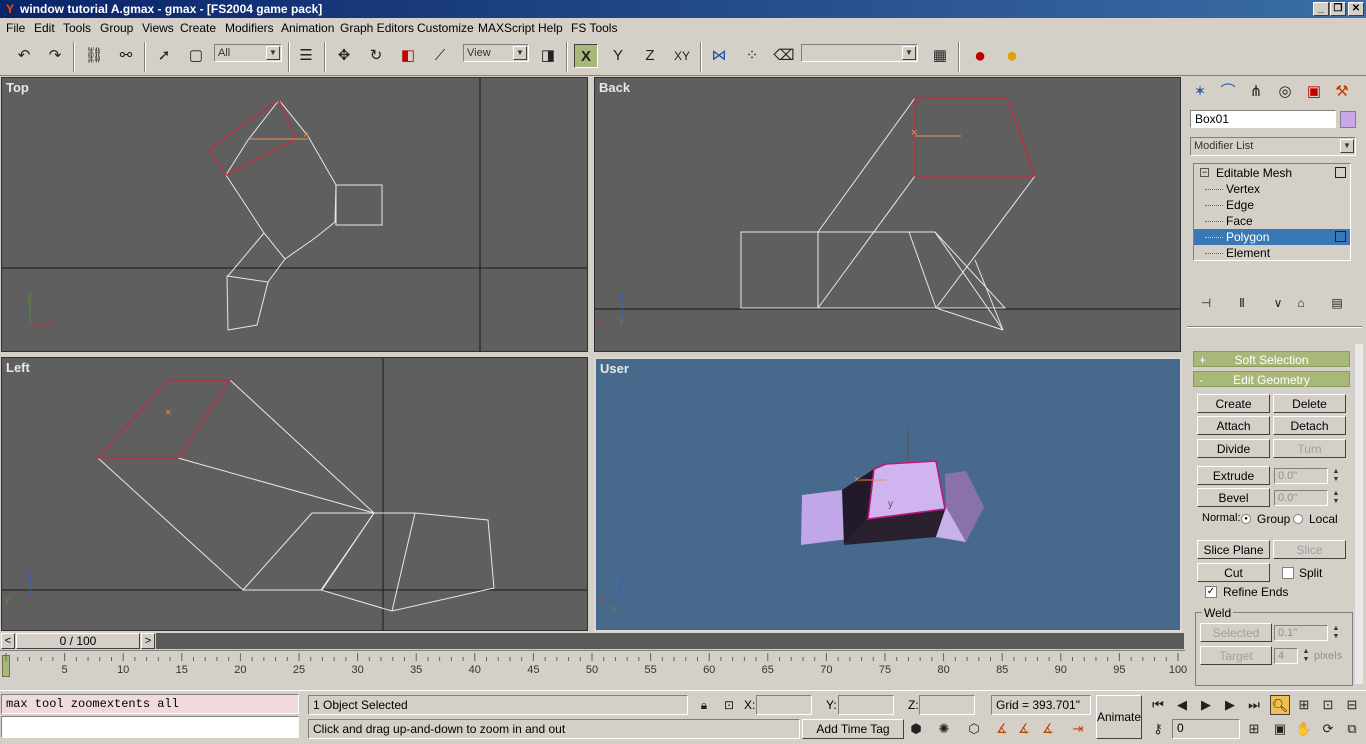 The width and height of the screenshot is (1366, 744). I want to click on menu-views: Views, so click(158, 28).